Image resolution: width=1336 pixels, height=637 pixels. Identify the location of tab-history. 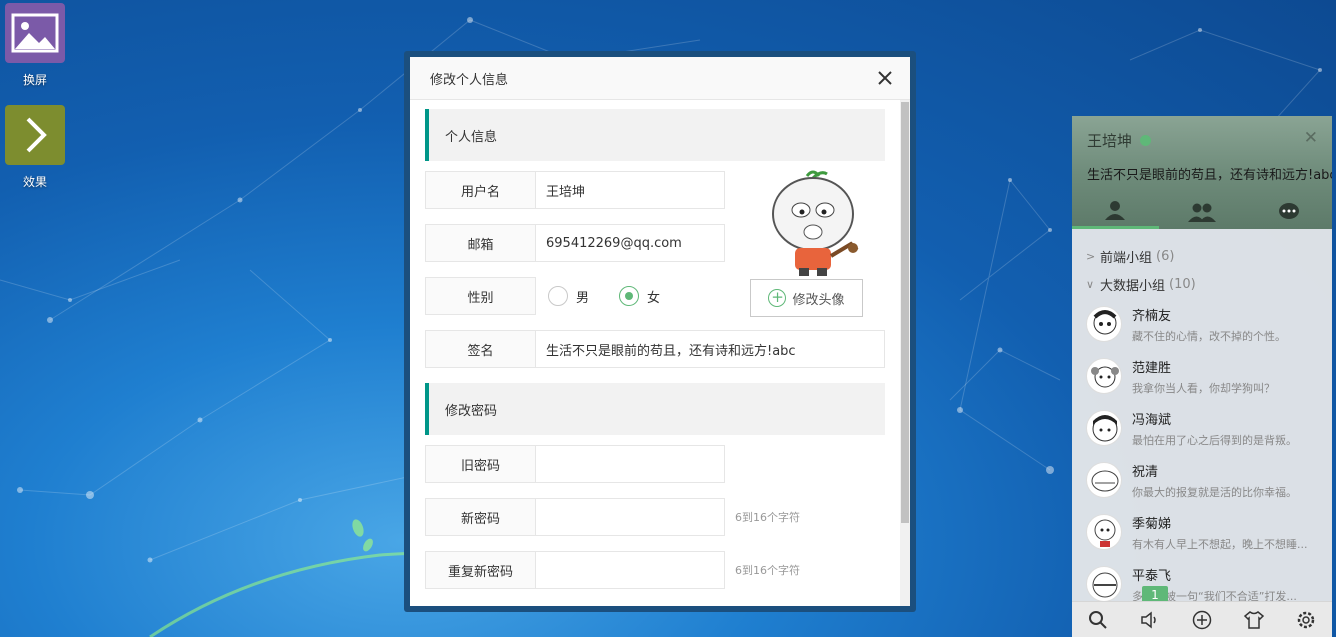
(1288, 211).